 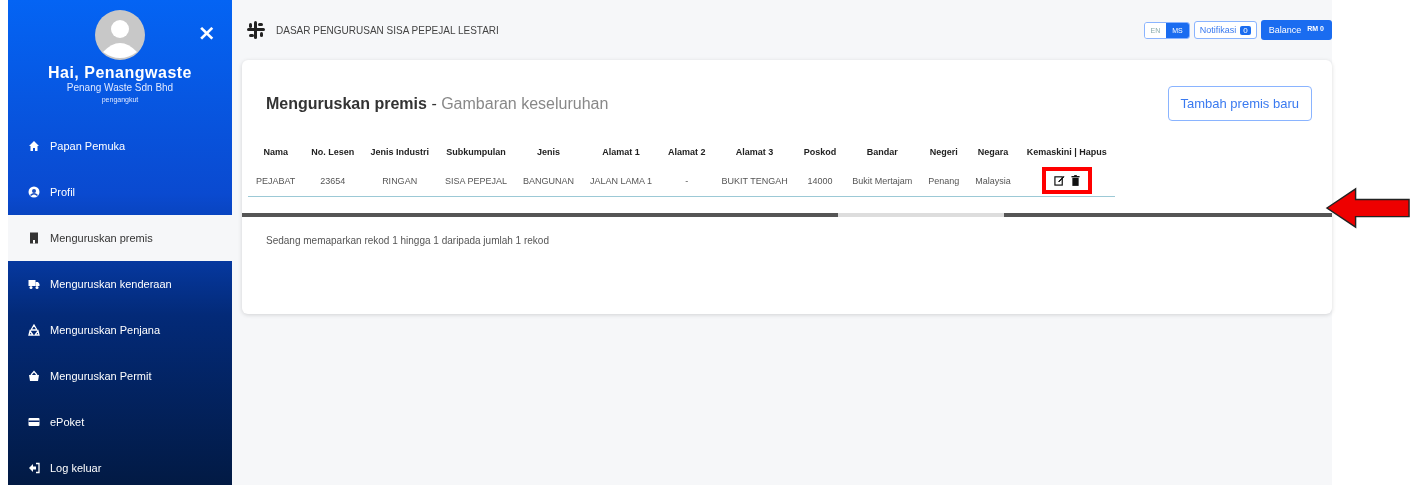 What do you see at coordinates (256, 30) in the screenshot?
I see `logo-icon` at bounding box center [256, 30].